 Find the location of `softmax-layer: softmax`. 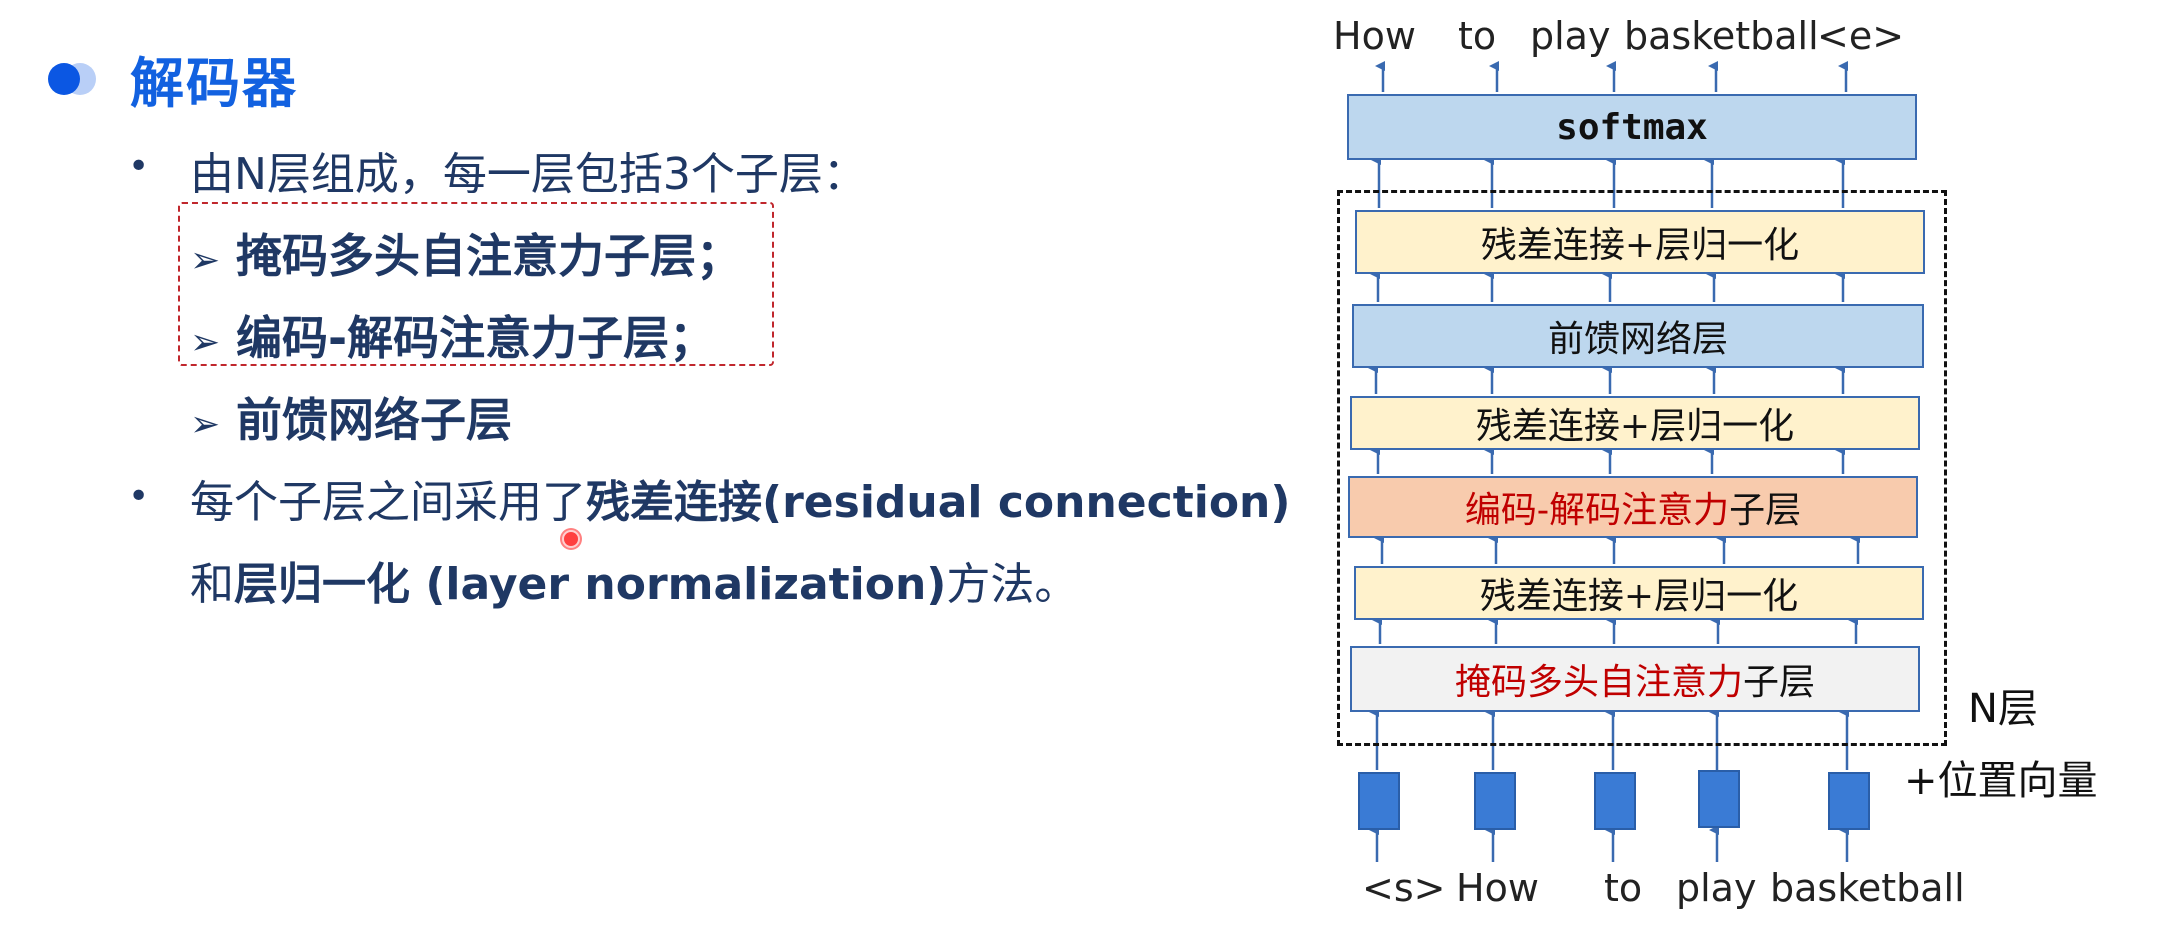

softmax-layer: softmax is located at coordinates (1632, 127).